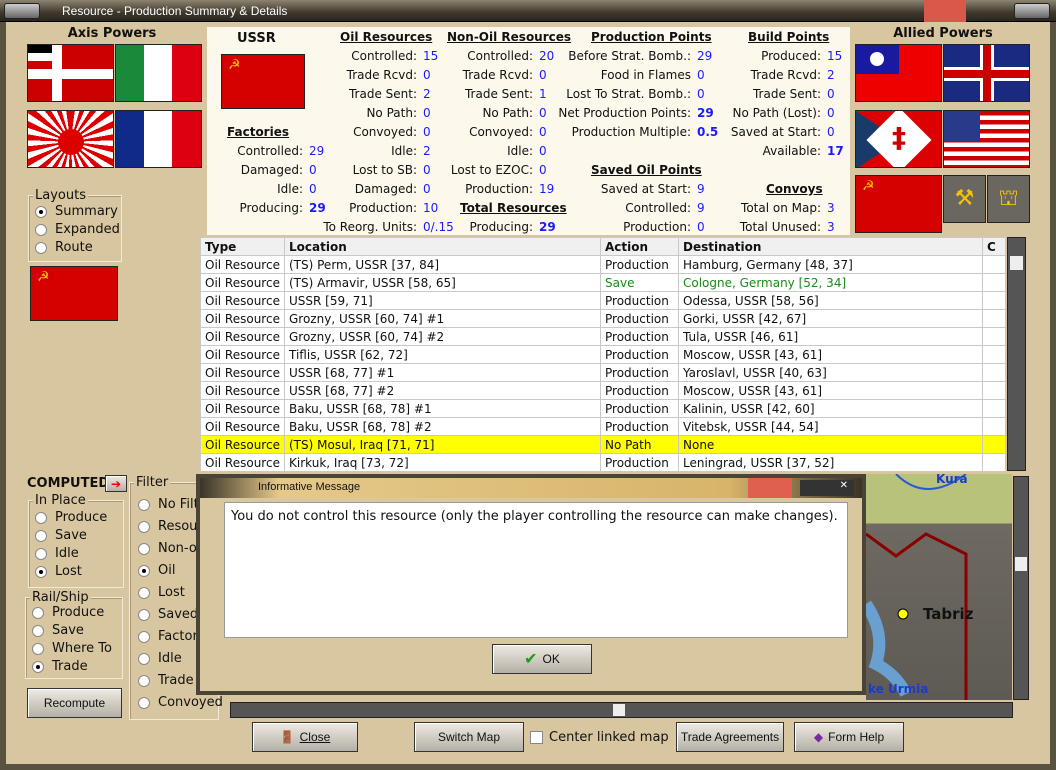 The image size is (1056, 770). Describe the element at coordinates (531, 488) in the screenshot. I see `dialog-title-bar: Informative Message ✕` at that location.